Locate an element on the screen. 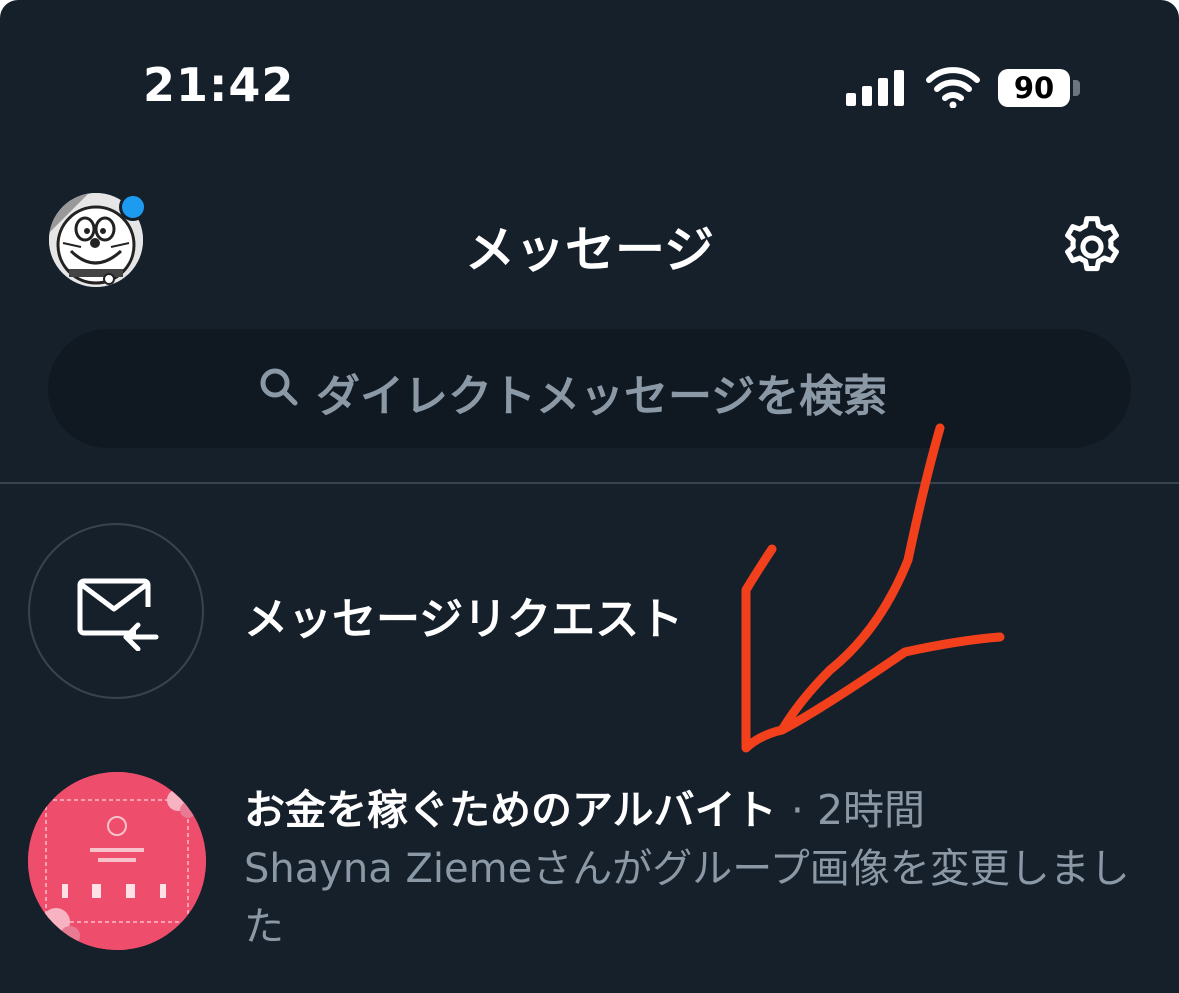  conversation-meta: · 2時間 is located at coordinates (858, 810).